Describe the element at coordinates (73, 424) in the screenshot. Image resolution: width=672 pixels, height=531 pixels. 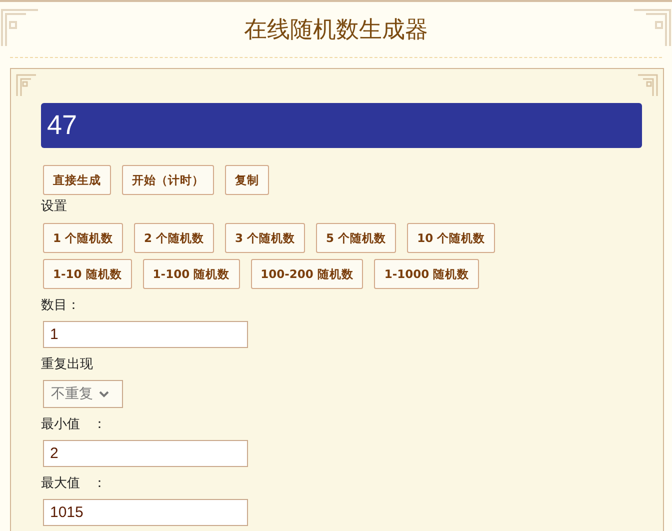
I see `field-label: 最小值 ：` at that location.